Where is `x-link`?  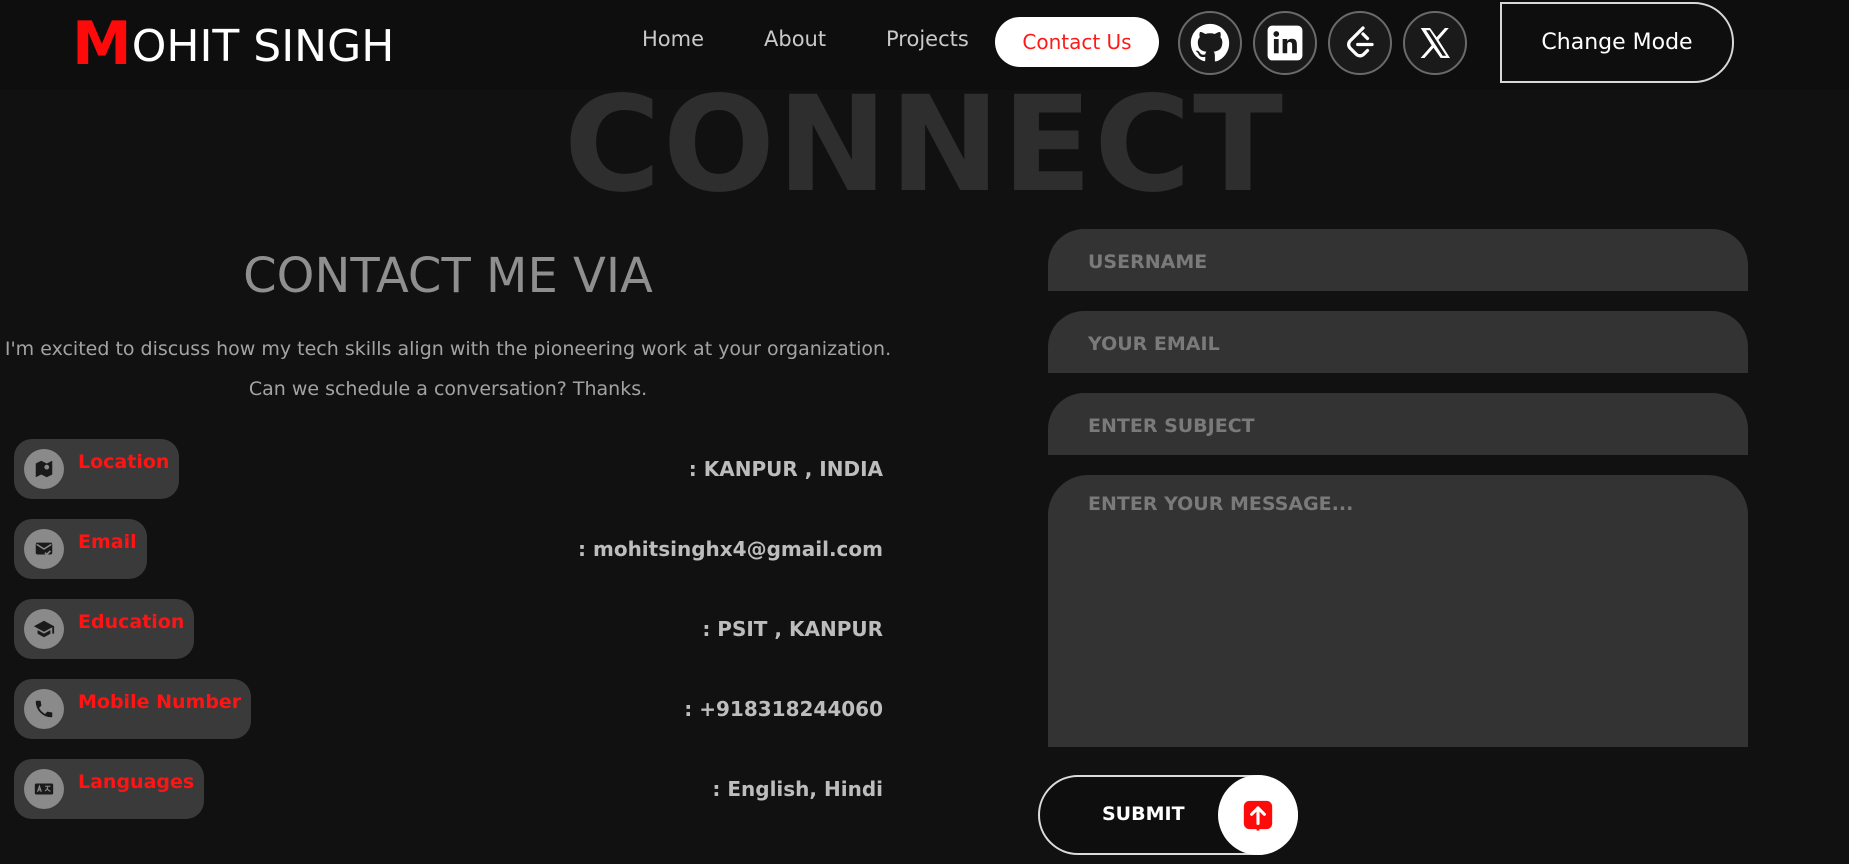
x-link is located at coordinates (1435, 43).